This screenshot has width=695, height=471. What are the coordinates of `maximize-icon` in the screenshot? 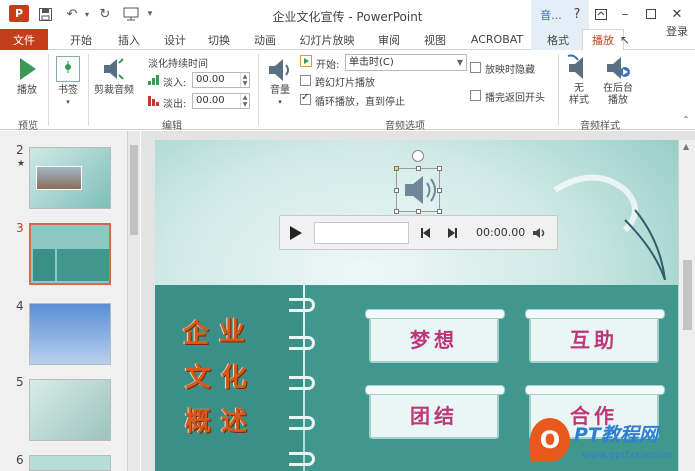 It's located at (651, 14).